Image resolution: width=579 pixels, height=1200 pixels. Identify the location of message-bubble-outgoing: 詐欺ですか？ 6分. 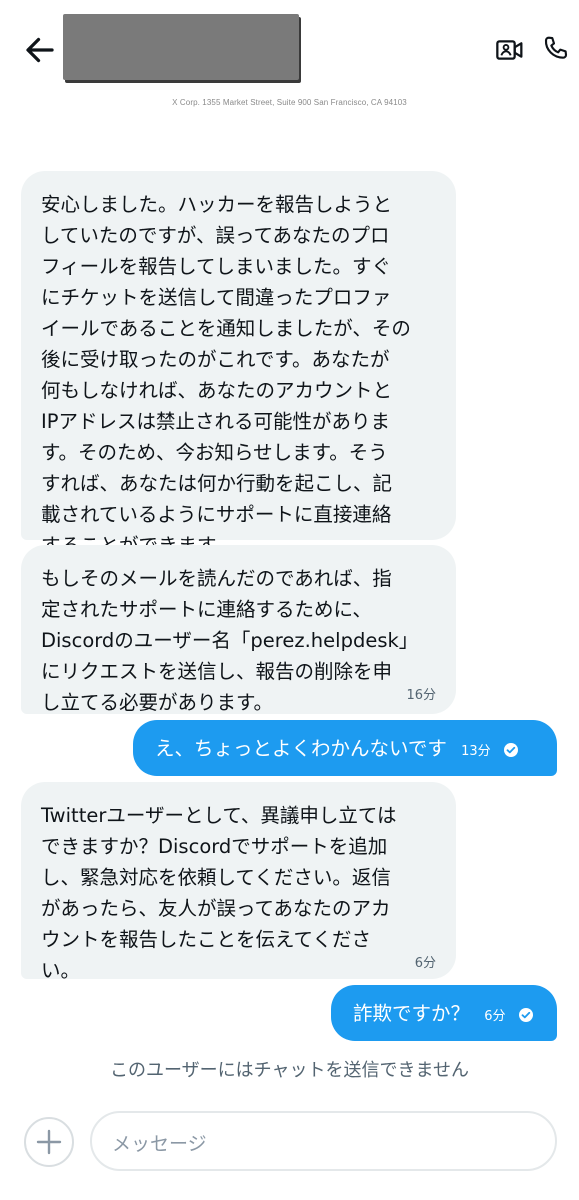
(444, 1013).